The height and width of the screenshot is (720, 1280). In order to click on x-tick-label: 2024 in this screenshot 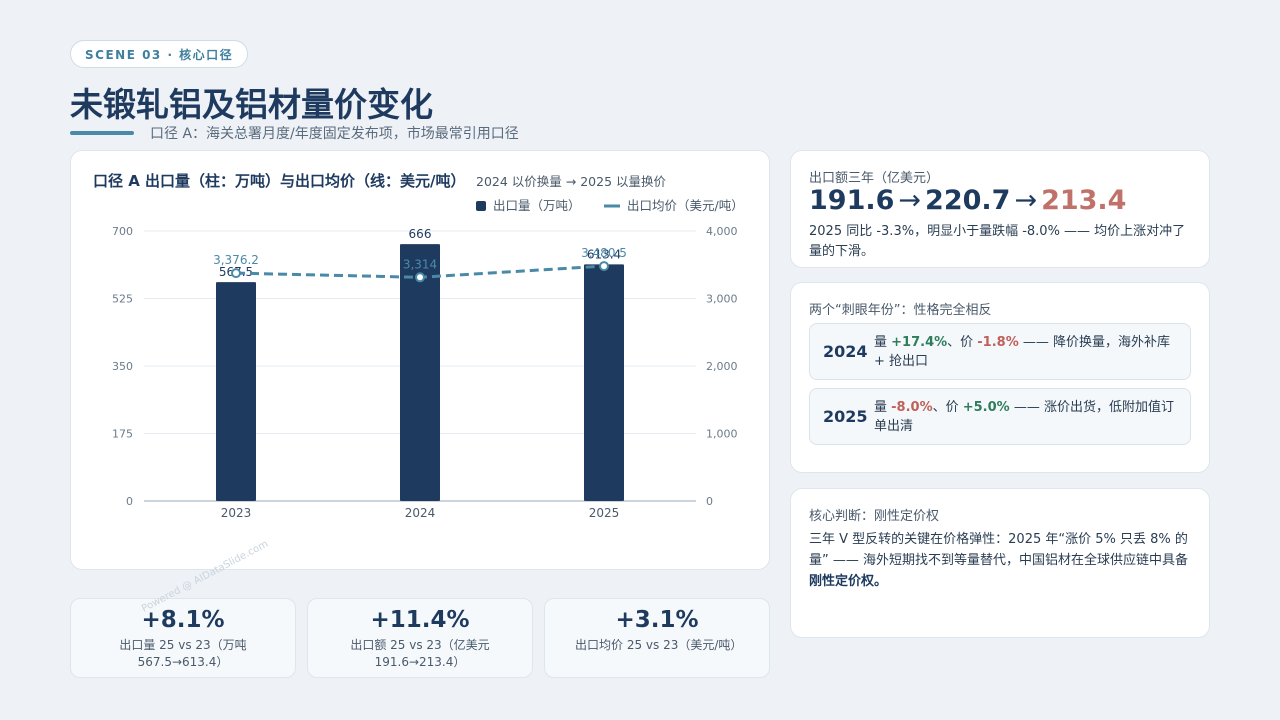, I will do `click(420, 513)`.